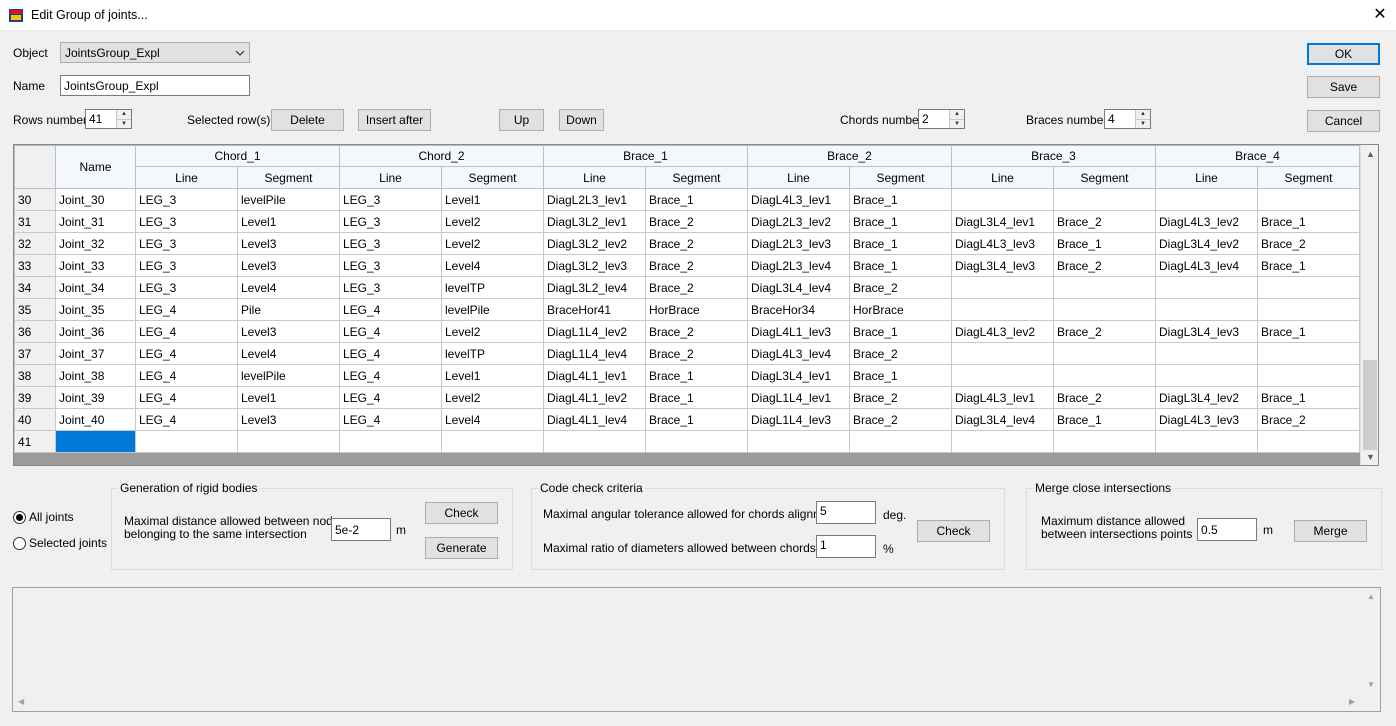  What do you see at coordinates (1380, 15) in the screenshot?
I see `close-icon: ✕` at bounding box center [1380, 15].